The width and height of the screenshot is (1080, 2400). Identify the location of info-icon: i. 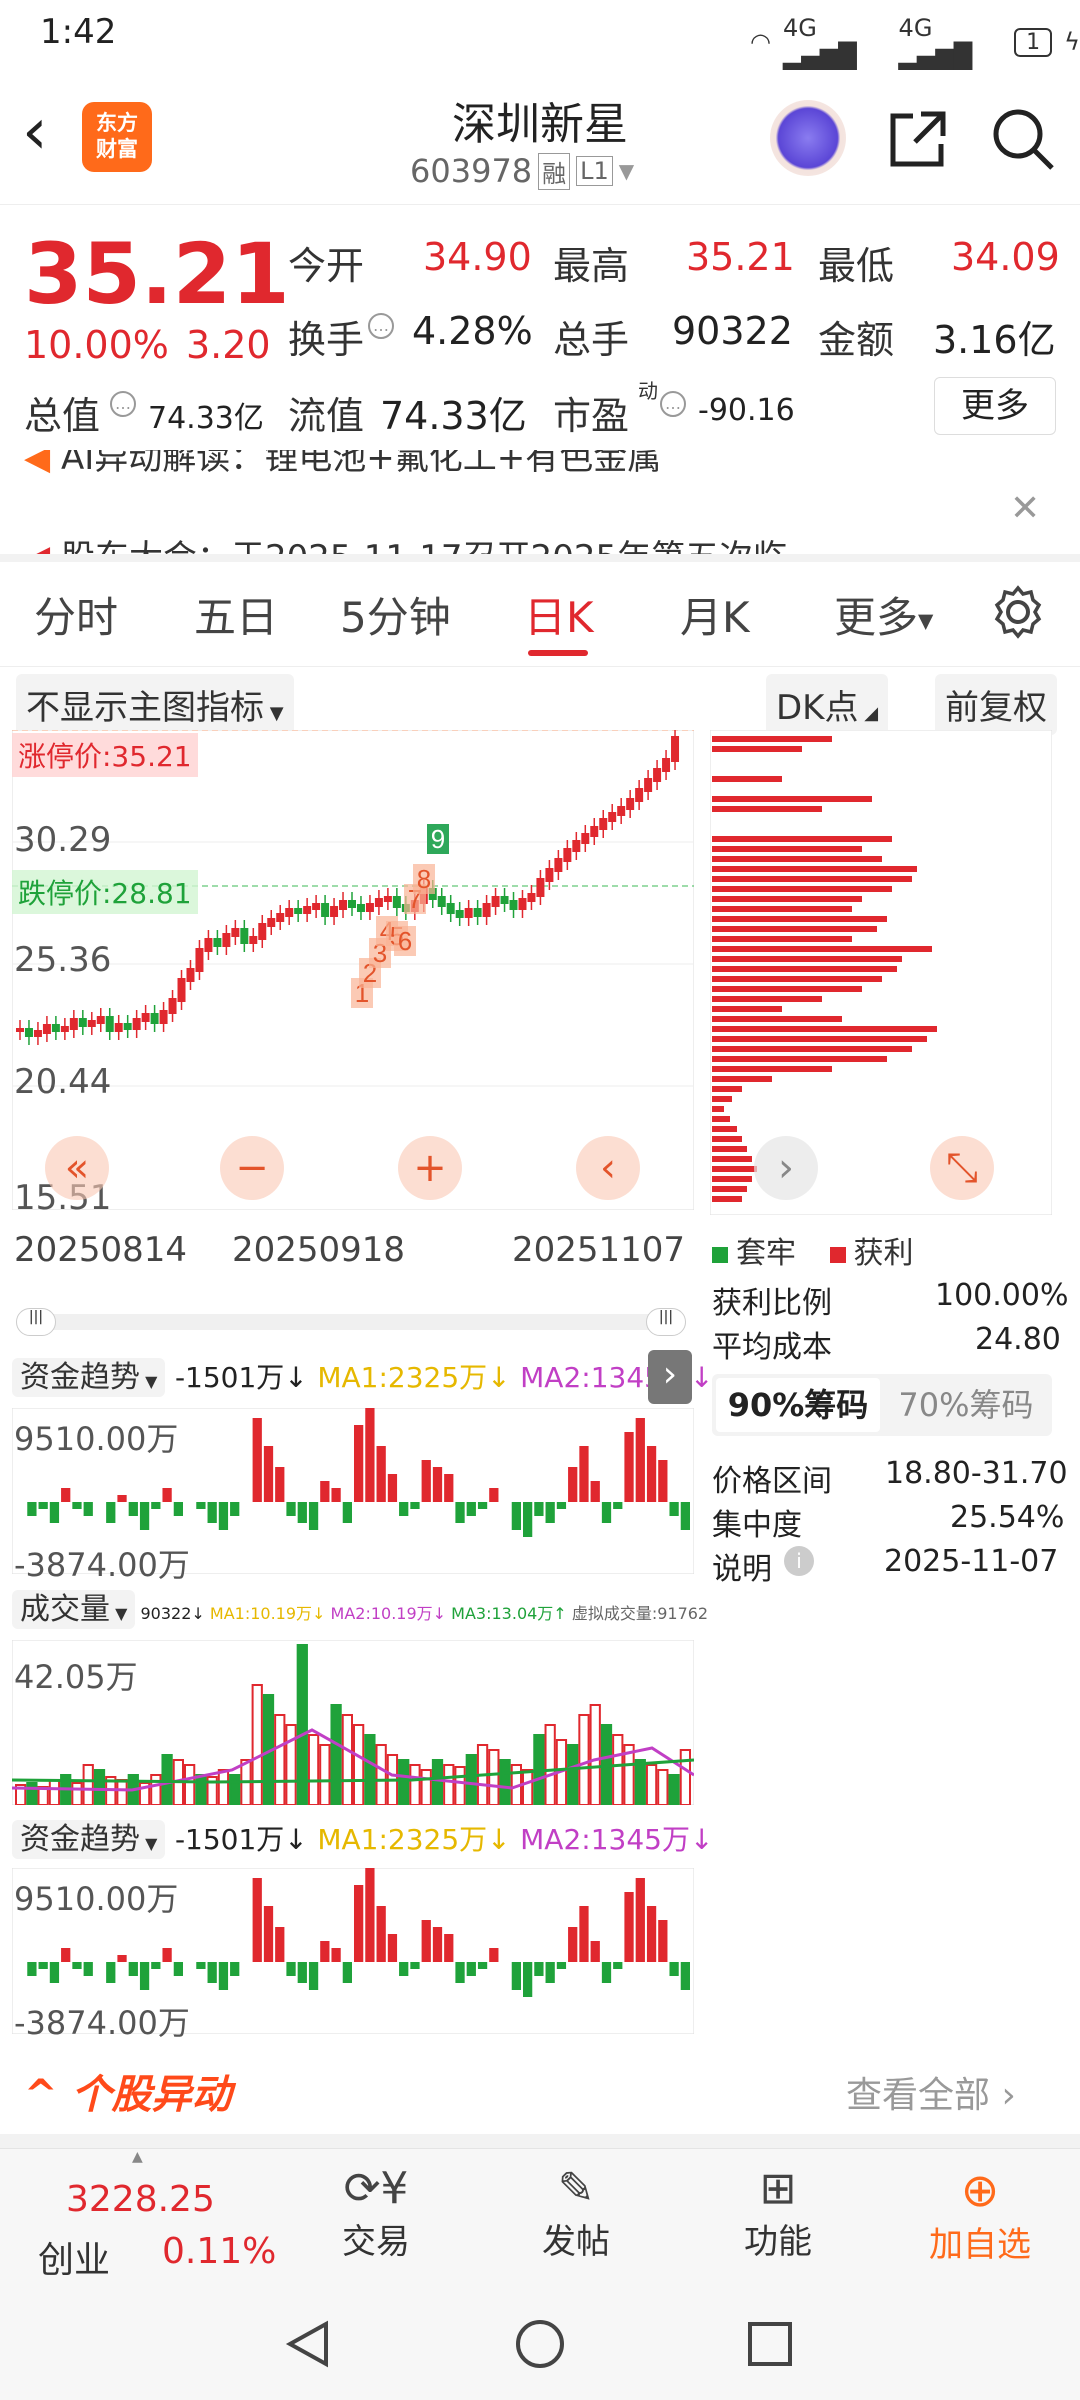
(799, 1561).